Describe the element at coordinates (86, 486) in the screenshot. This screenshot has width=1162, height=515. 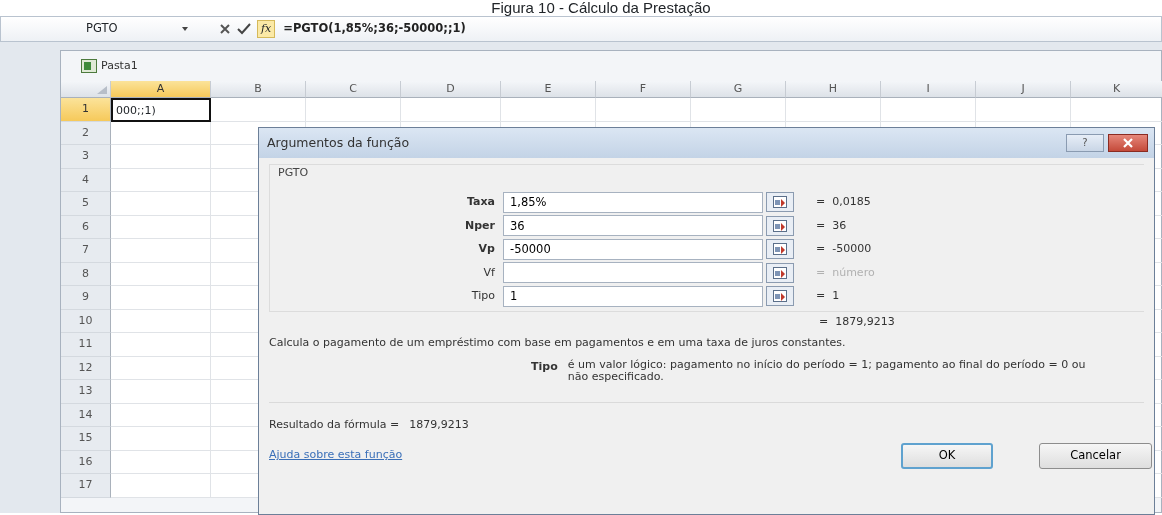
I see `row-header: 17` at that location.